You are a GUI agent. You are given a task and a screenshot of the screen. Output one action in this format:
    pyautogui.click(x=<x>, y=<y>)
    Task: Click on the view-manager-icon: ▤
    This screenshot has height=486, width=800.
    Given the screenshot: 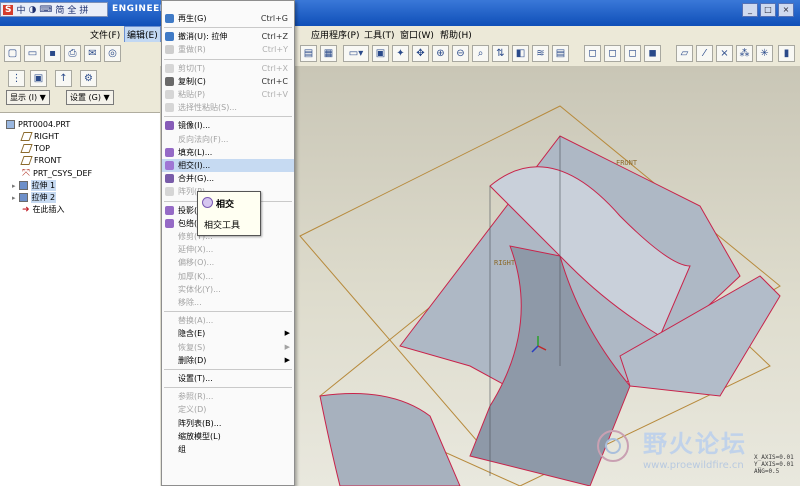 What is the action you would take?
    pyautogui.click(x=308, y=53)
    